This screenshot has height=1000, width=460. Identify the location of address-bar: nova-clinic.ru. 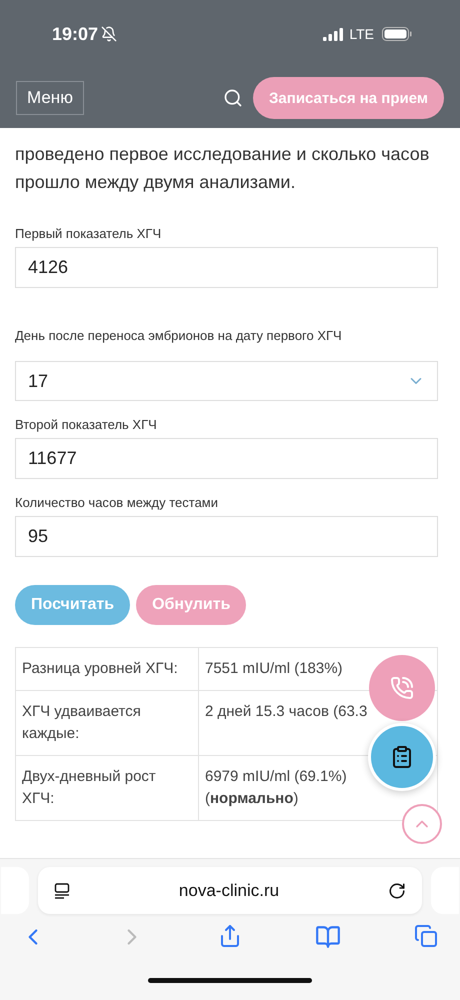
(230, 890).